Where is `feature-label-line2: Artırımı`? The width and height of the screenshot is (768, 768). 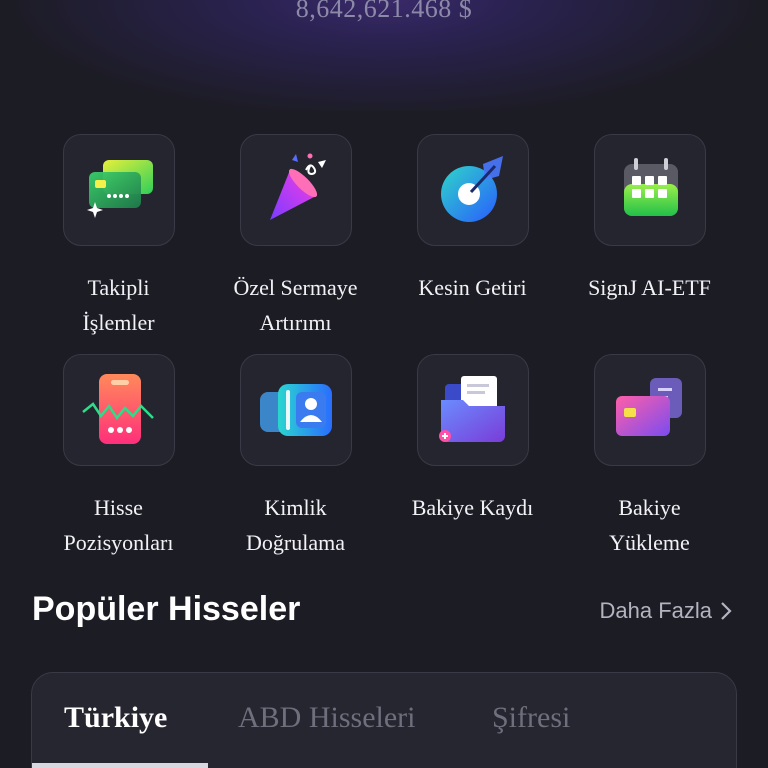
feature-label-line2: Artırımı is located at coordinates (295, 322).